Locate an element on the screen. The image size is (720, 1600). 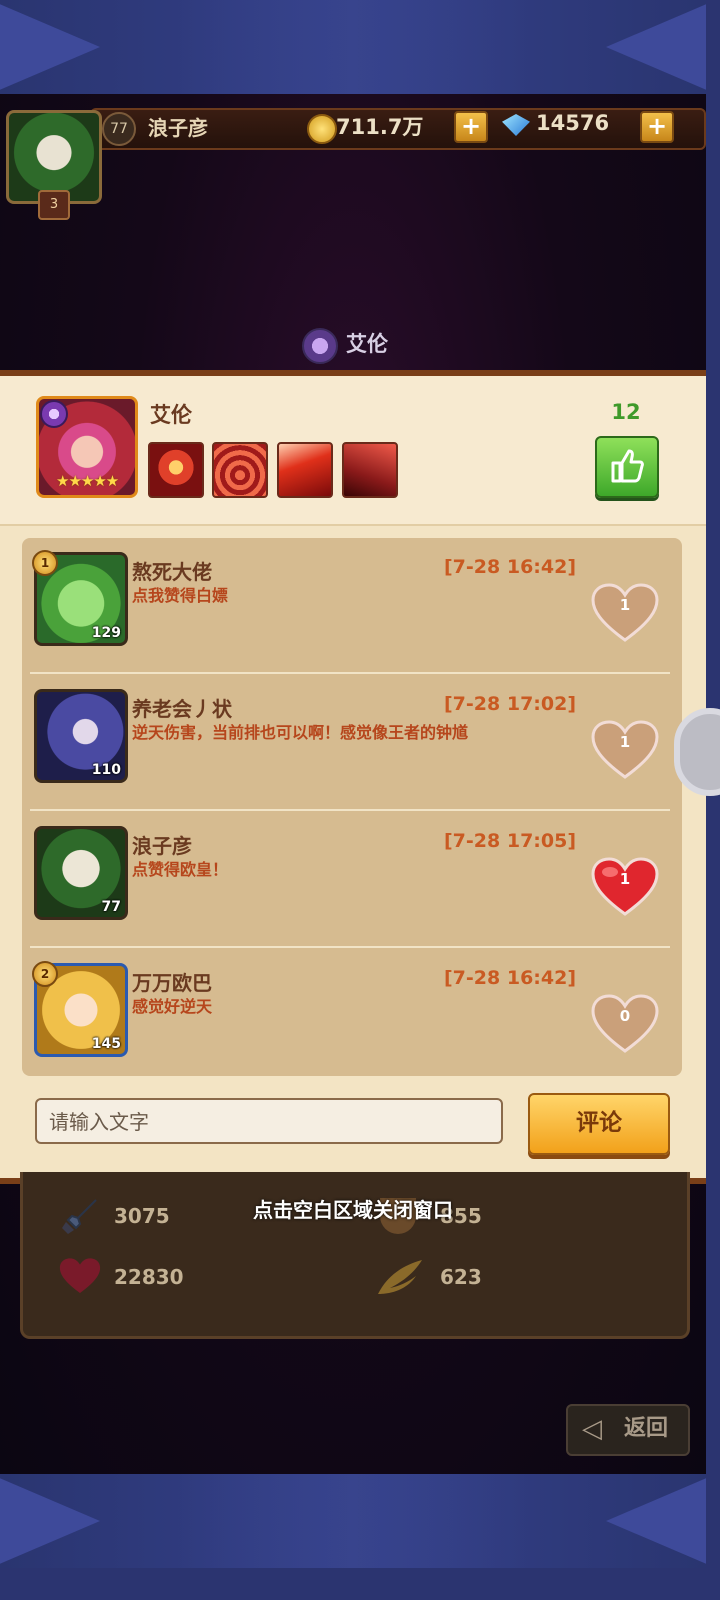
speed-stat: 623 is located at coordinates (461, 1277).